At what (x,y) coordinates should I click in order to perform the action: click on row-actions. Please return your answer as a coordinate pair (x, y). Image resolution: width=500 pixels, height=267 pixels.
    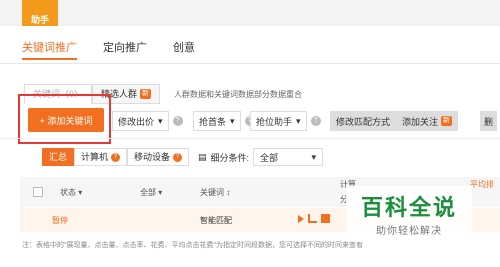
    Looking at the image, I should click on (315, 219).